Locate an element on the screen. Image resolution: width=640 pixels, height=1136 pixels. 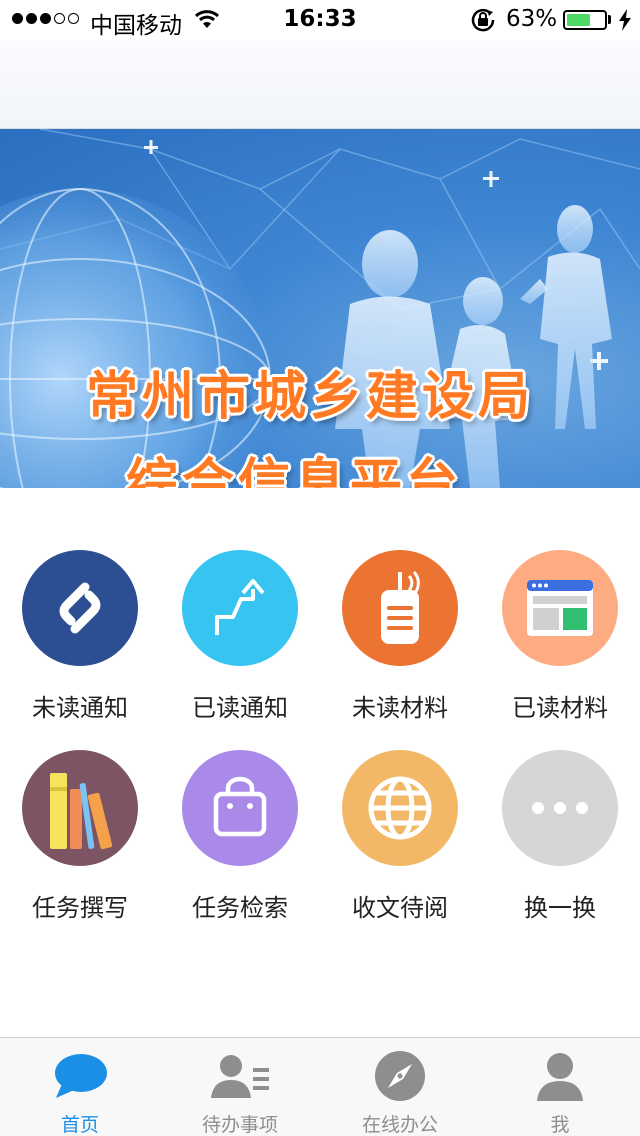
shazam-icon is located at coordinates (80, 608).